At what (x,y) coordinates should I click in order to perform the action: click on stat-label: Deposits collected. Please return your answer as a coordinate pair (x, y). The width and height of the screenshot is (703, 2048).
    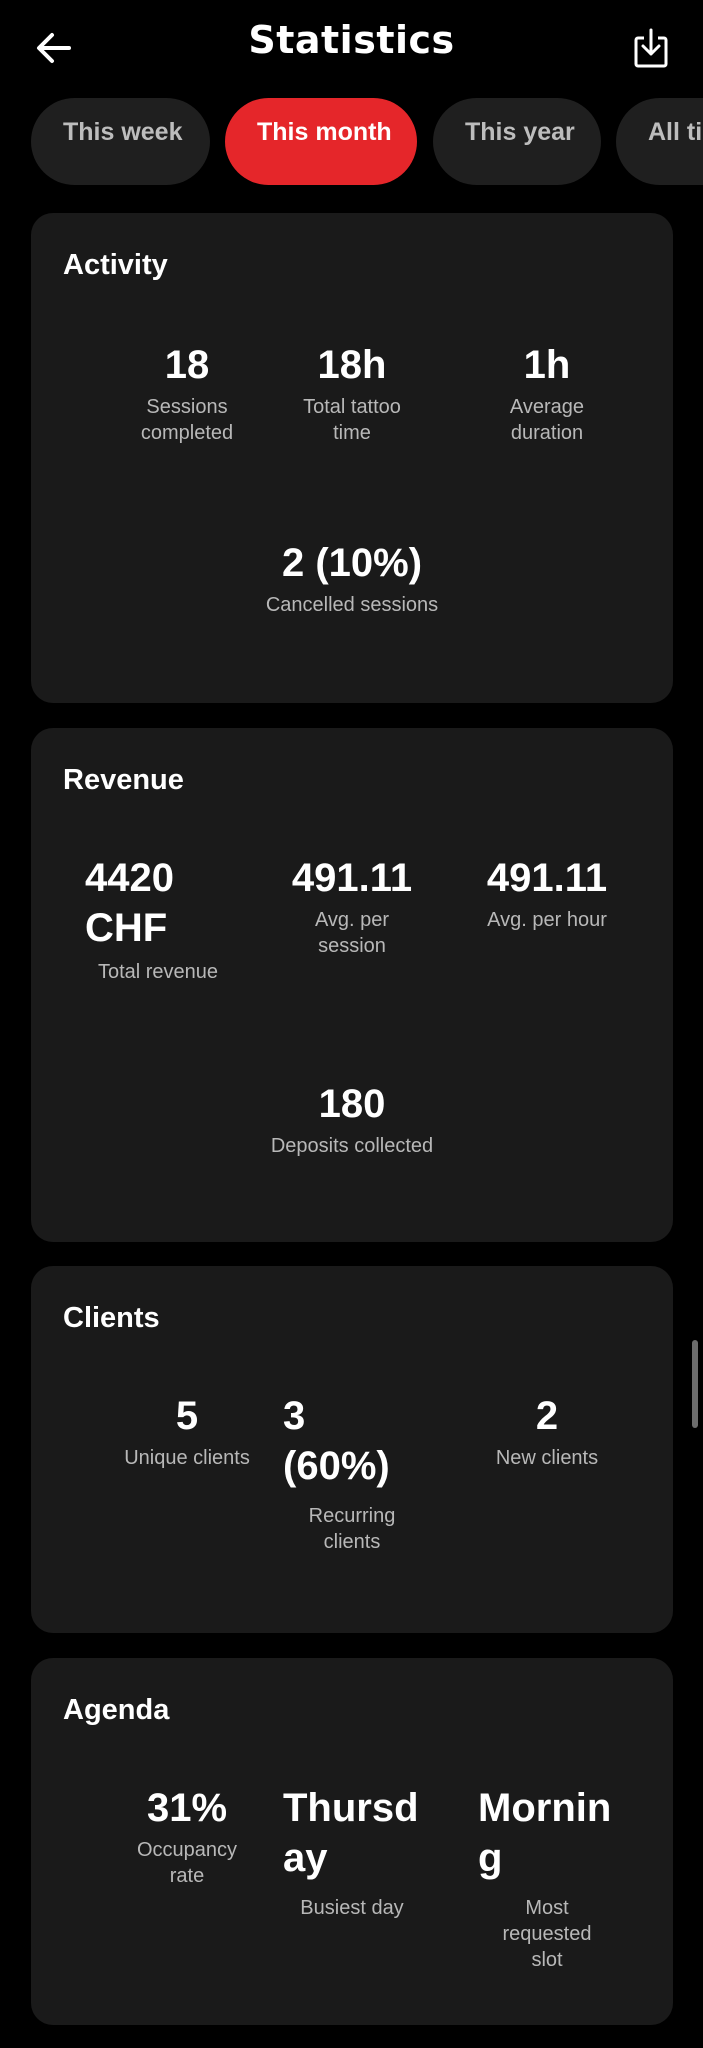
    Looking at the image, I should click on (352, 1146).